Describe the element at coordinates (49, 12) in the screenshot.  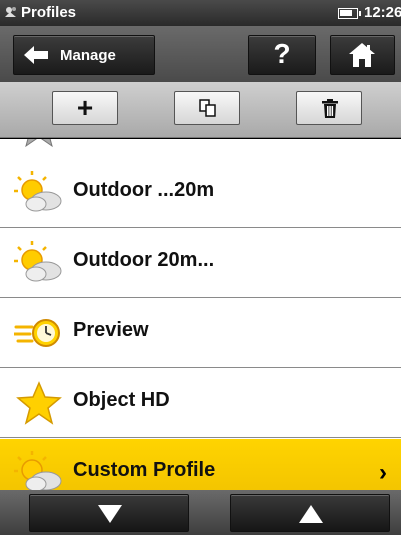
I see `app-title: Profiles` at that location.